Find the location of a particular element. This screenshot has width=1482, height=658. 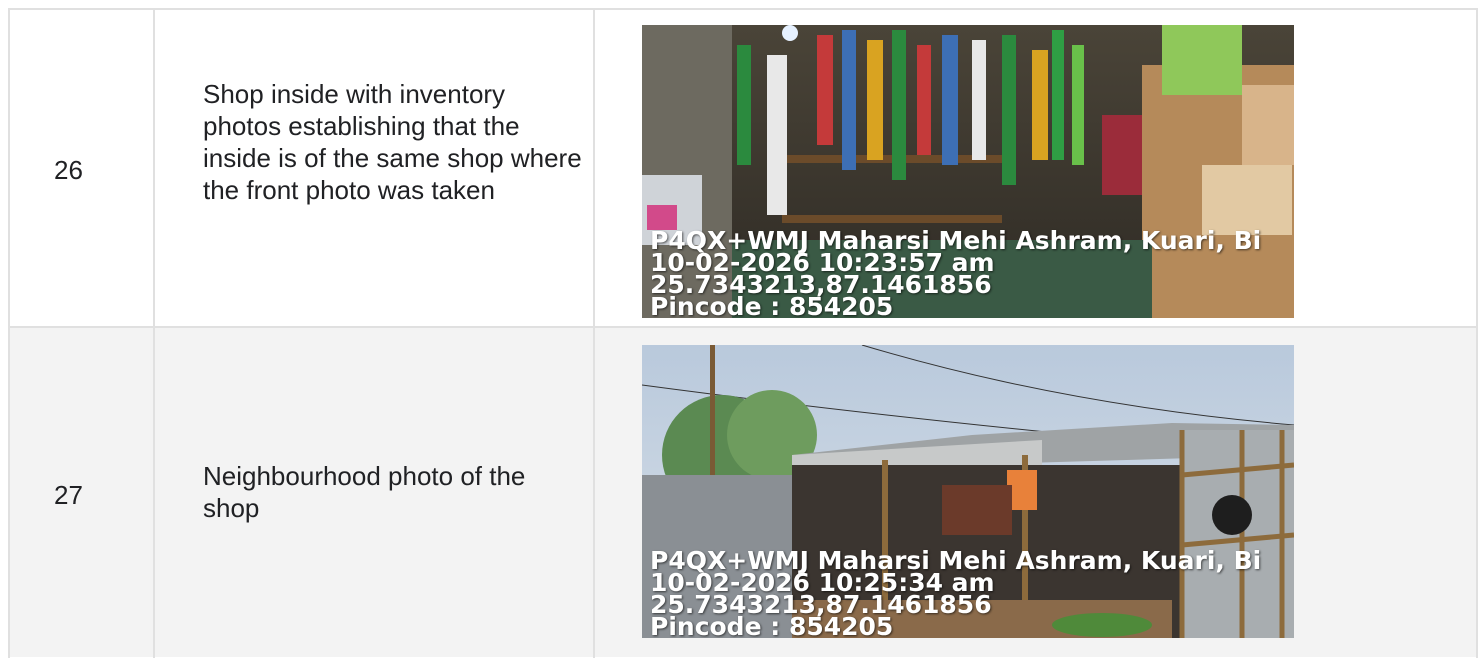

row-divider is located at coordinates (743, 327).